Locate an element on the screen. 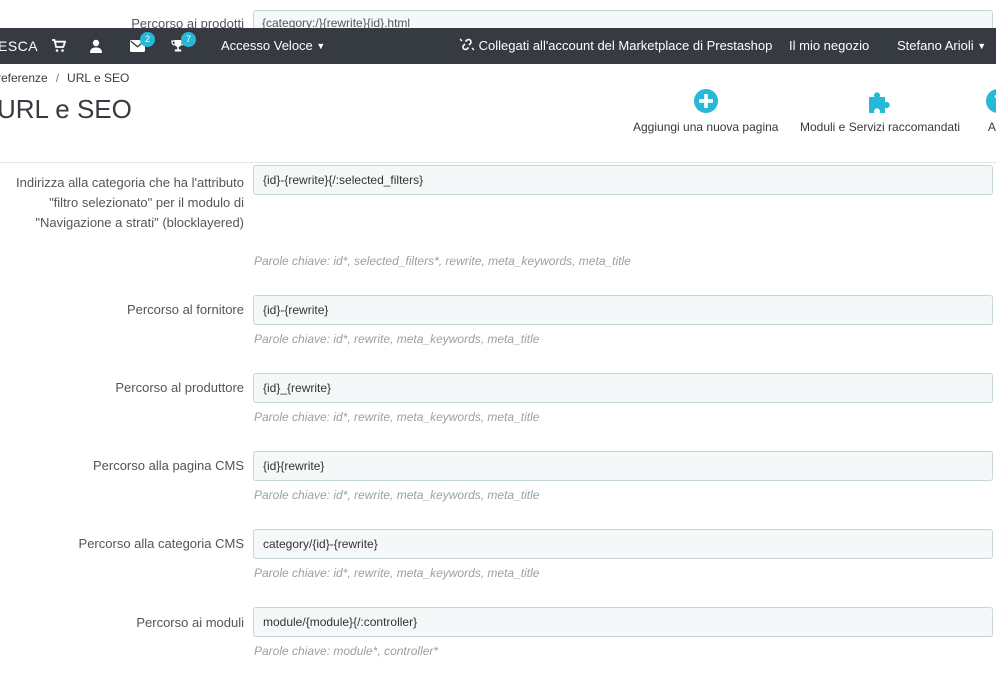 The width and height of the screenshot is (996, 675). add-new-page-button: Aggiungi una nuova pagina is located at coordinates (705, 111).